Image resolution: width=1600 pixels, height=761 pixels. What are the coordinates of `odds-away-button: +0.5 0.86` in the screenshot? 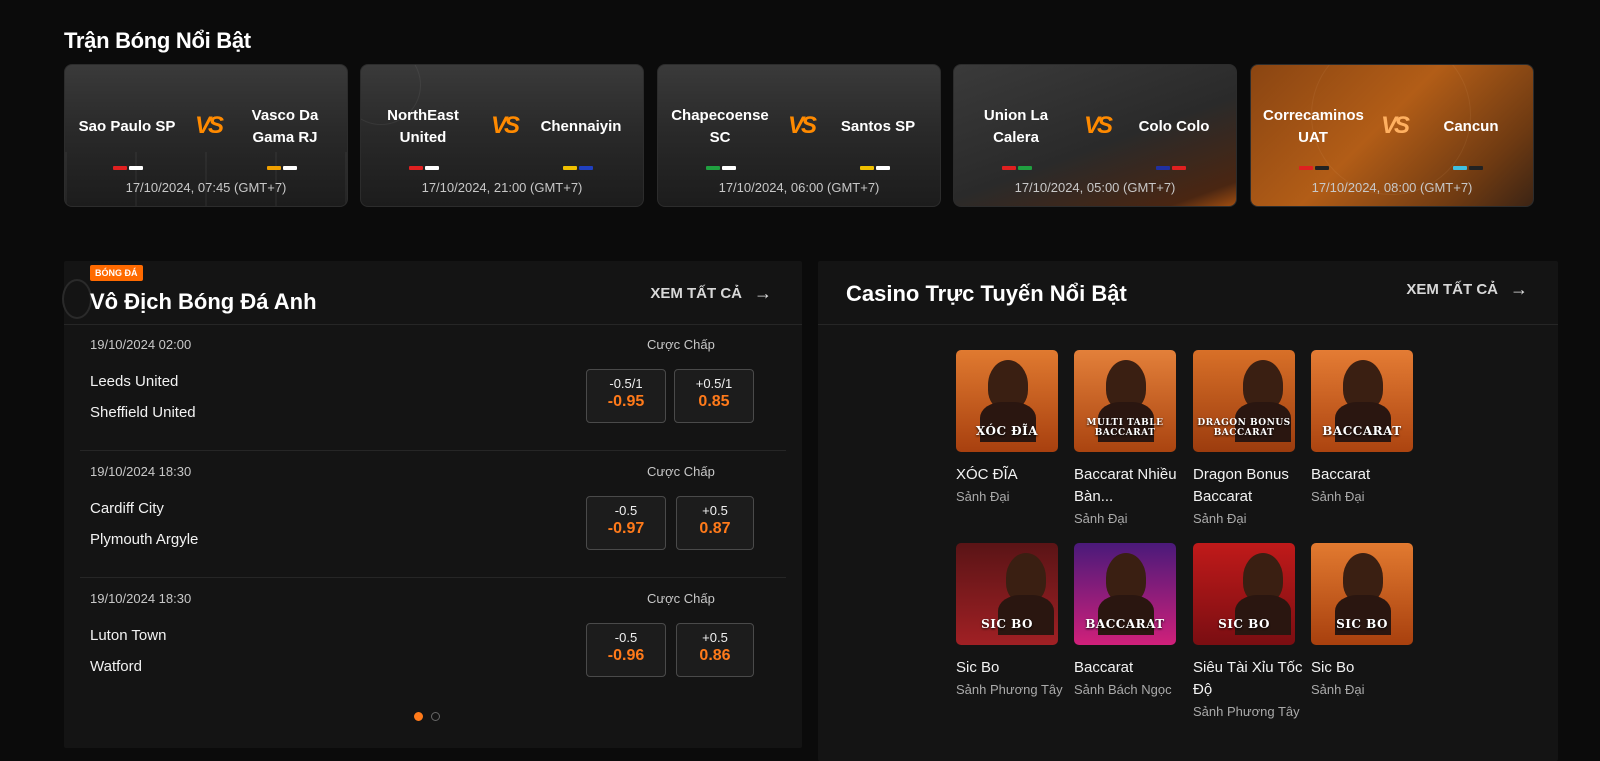 It's located at (715, 650).